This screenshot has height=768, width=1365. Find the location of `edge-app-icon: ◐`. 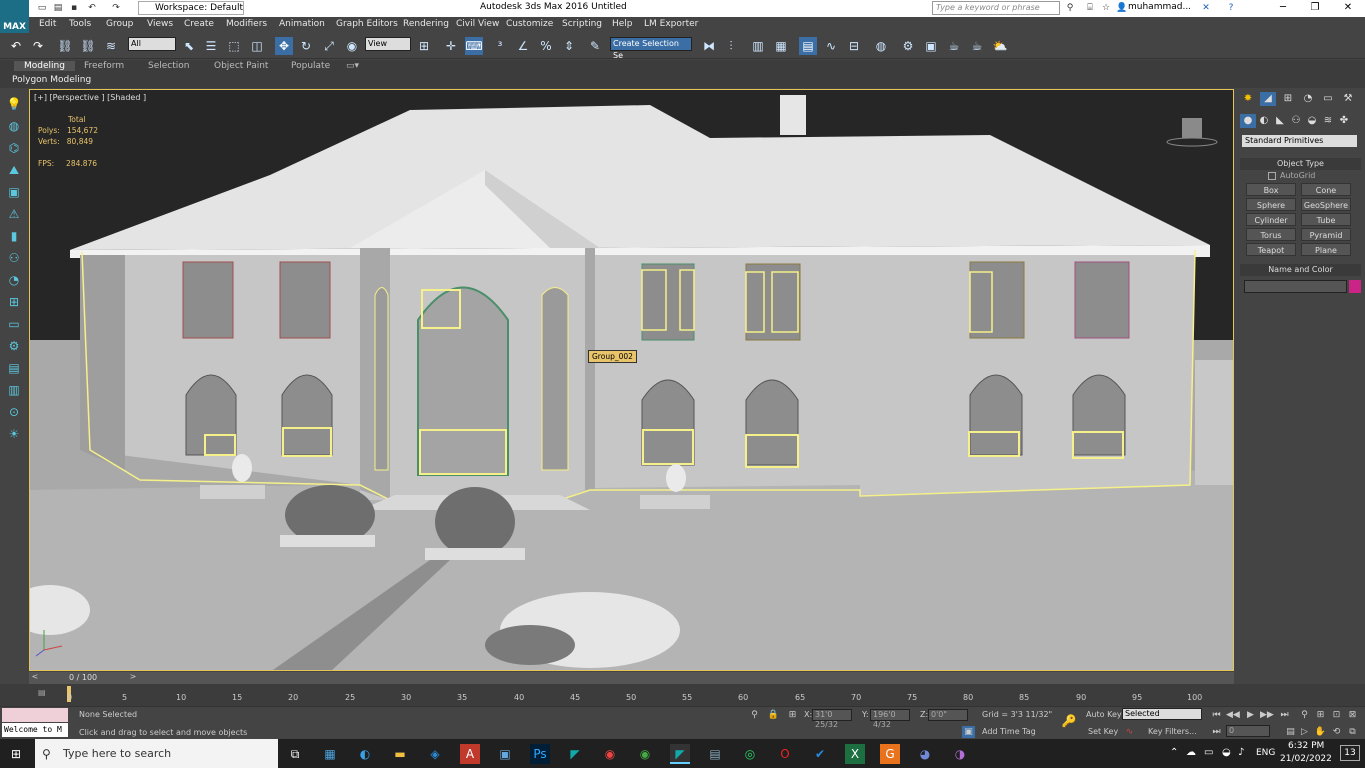

edge-app-icon: ◐ is located at coordinates (365, 754).